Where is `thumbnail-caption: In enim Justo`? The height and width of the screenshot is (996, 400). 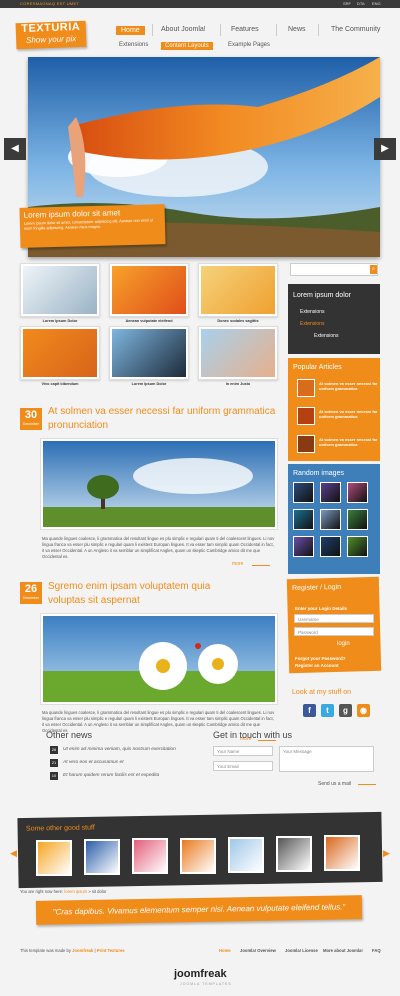 thumbnail-caption: In enim Justo is located at coordinates (238, 384).